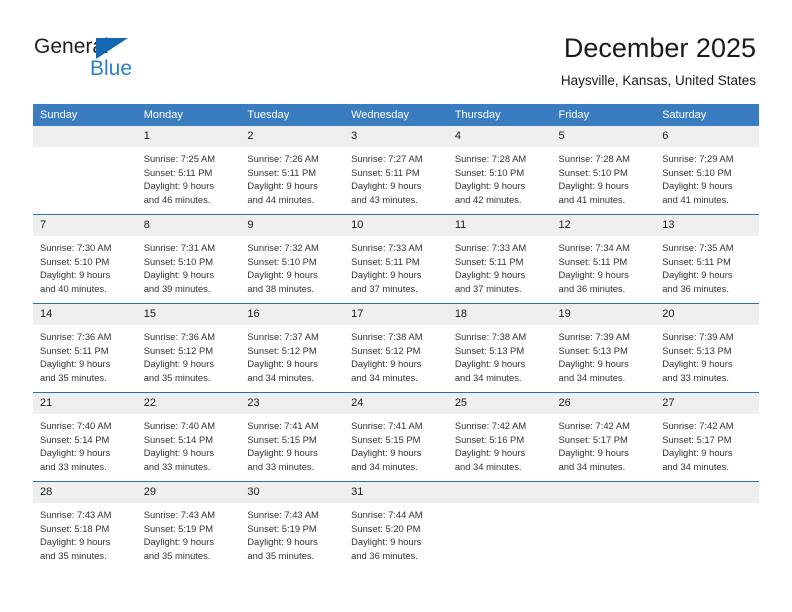 The image size is (792, 612). Describe the element at coordinates (396, 403) in the screenshot. I see `day-number: 24` at that location.